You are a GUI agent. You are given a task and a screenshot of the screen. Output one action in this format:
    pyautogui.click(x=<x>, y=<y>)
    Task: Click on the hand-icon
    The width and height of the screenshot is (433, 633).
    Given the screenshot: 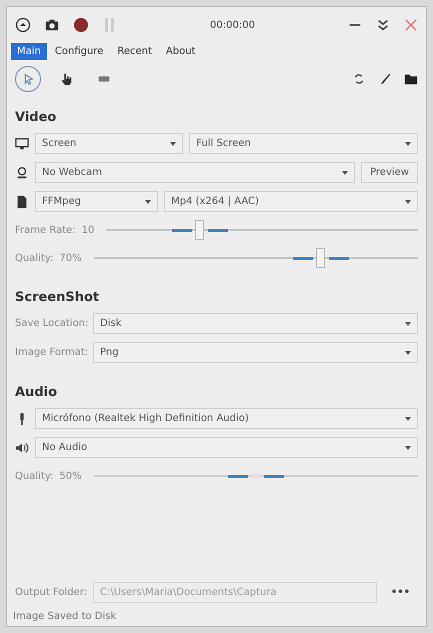 What is the action you would take?
    pyautogui.click(x=66, y=79)
    